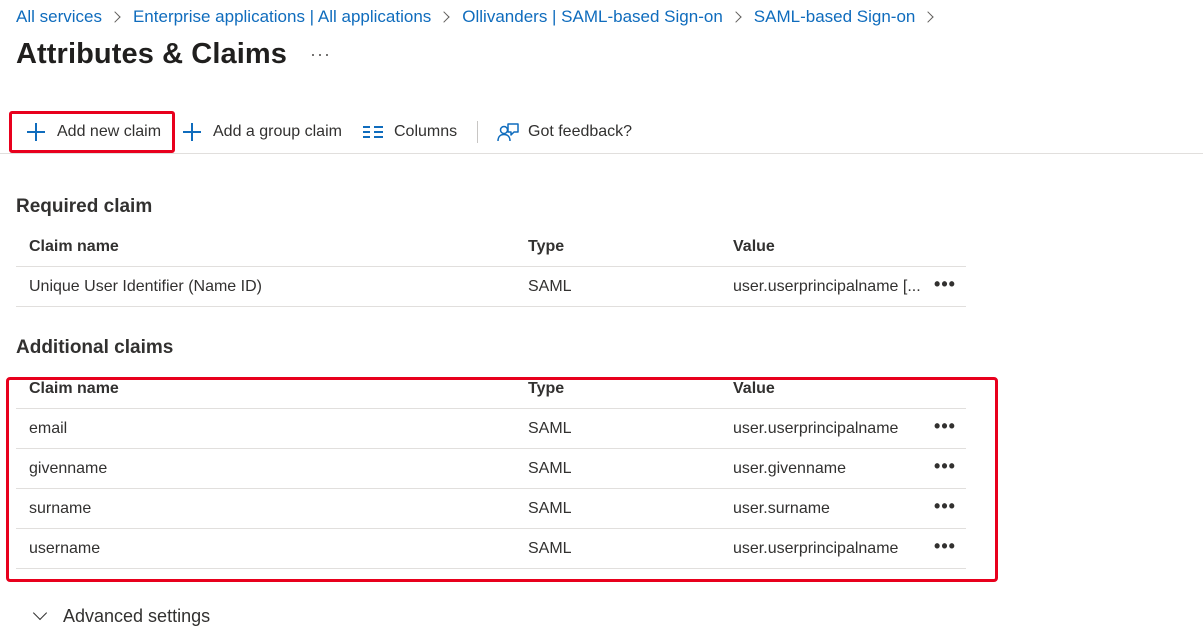 The width and height of the screenshot is (1203, 642). What do you see at coordinates (945, 287) in the screenshot?
I see `row-more-options-icon: •••` at bounding box center [945, 287].